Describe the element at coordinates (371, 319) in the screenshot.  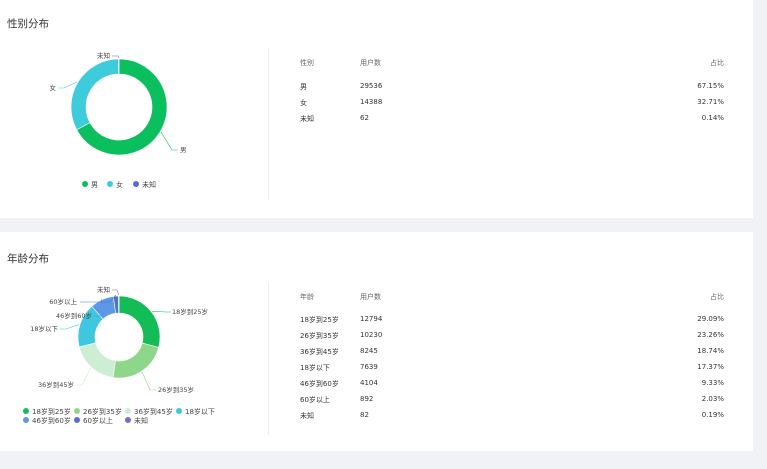
I see `cell-count: 12794` at that location.